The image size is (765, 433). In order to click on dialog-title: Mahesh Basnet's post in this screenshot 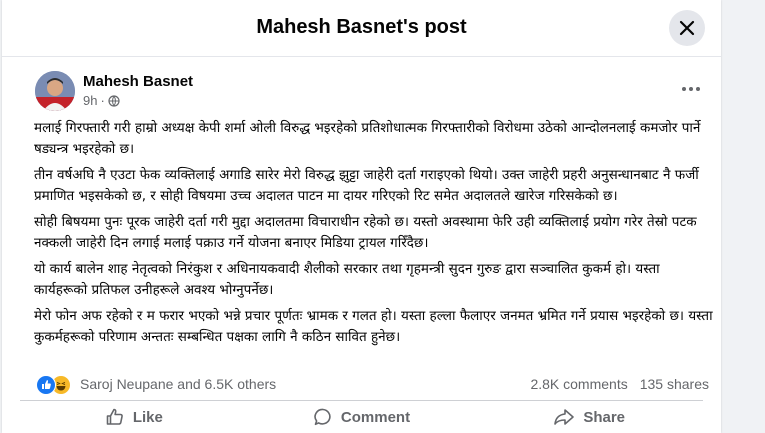, I will do `click(361, 27)`.